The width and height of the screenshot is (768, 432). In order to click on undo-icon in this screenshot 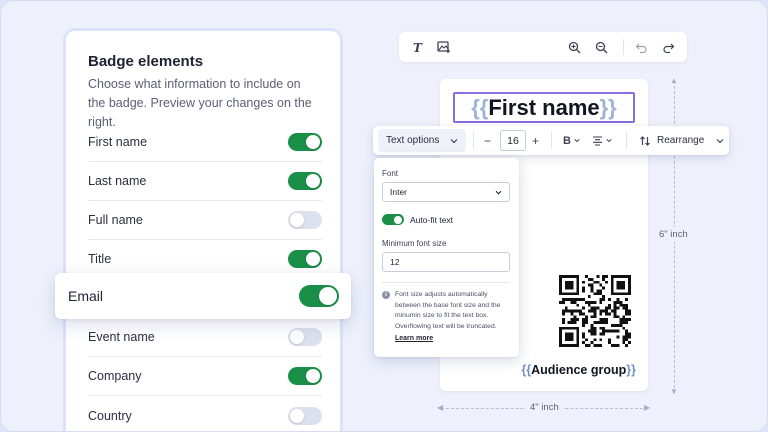, I will do `click(641, 47)`.